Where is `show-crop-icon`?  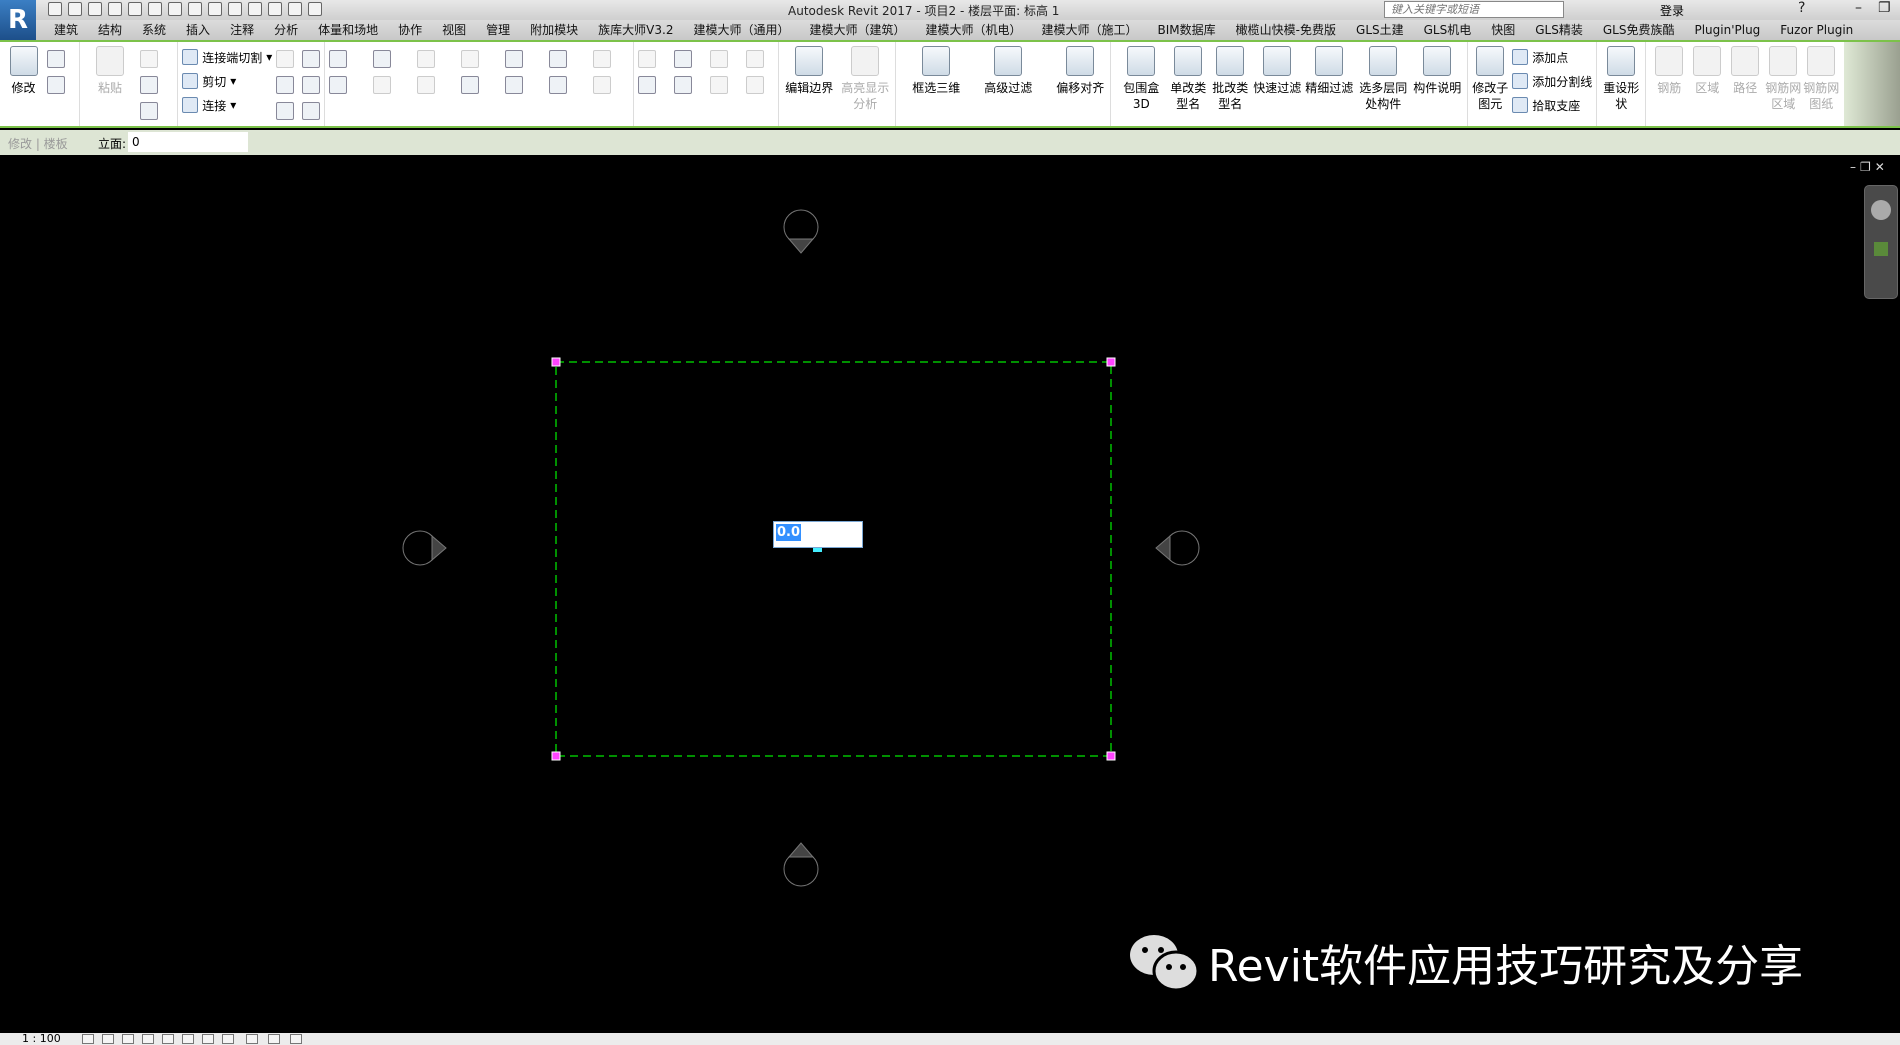
show-crop-icon is located at coordinates (188, 1039).